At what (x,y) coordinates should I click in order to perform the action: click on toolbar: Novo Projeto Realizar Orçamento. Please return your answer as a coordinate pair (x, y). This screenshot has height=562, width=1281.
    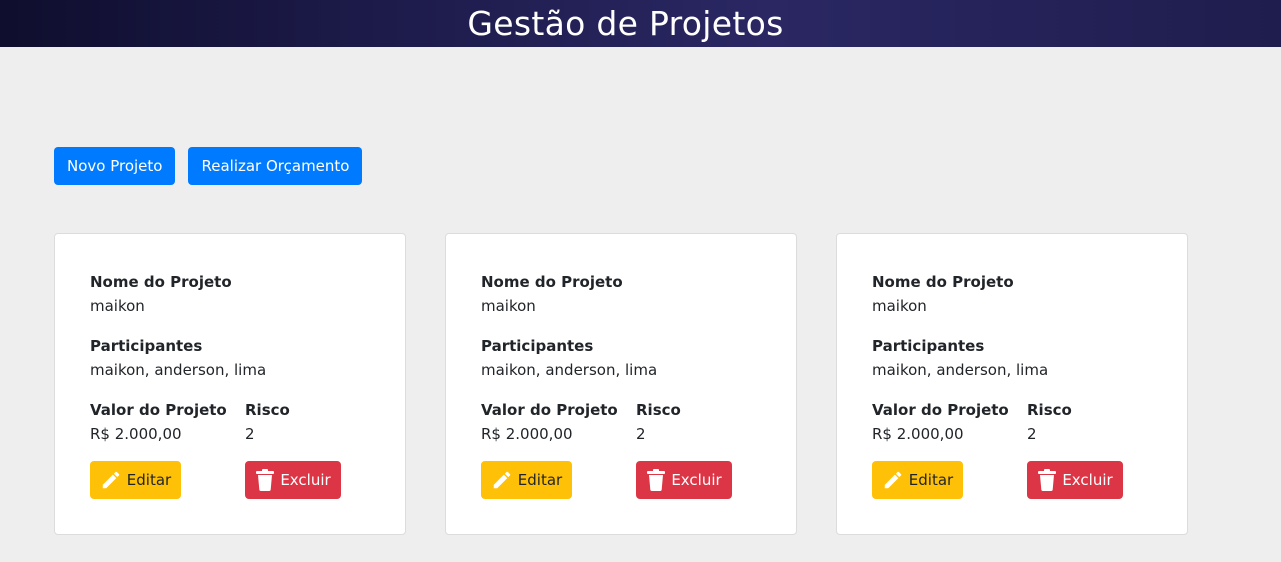
    Looking at the image, I should click on (208, 166).